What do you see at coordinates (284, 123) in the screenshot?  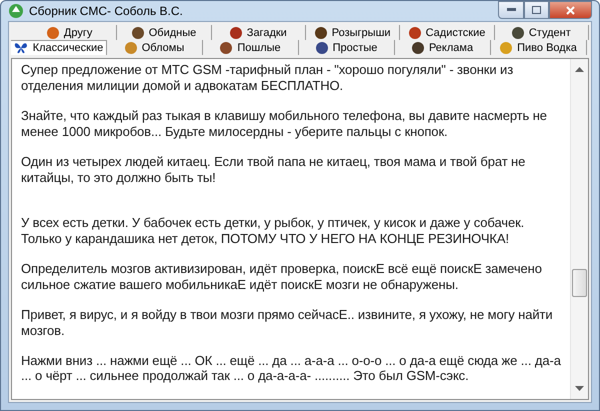 I see `message-text: Знайте, что каждый раз тыкая в клавишу мобильного телефона, вы давите насмерть не менее 1000 микробов... Будьте милосердны - уберите пальцы с кнопок.` at bounding box center [284, 123].